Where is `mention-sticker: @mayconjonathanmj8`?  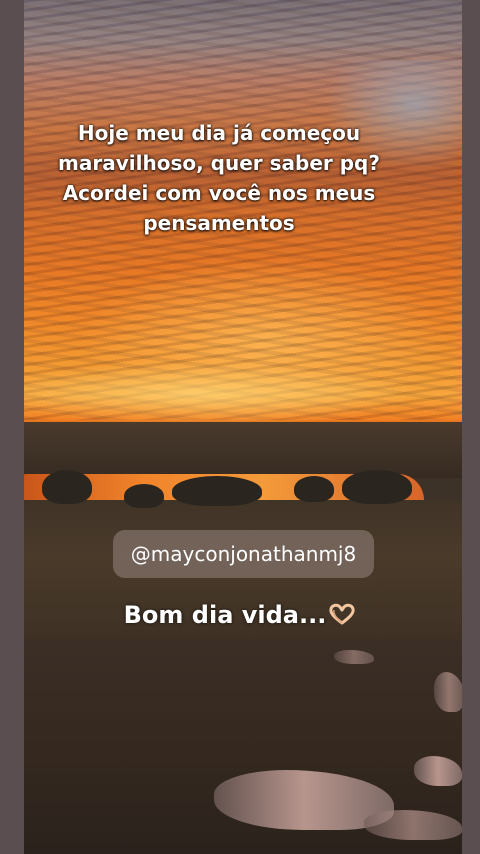 mention-sticker: @mayconjonathanmj8 is located at coordinates (243, 554).